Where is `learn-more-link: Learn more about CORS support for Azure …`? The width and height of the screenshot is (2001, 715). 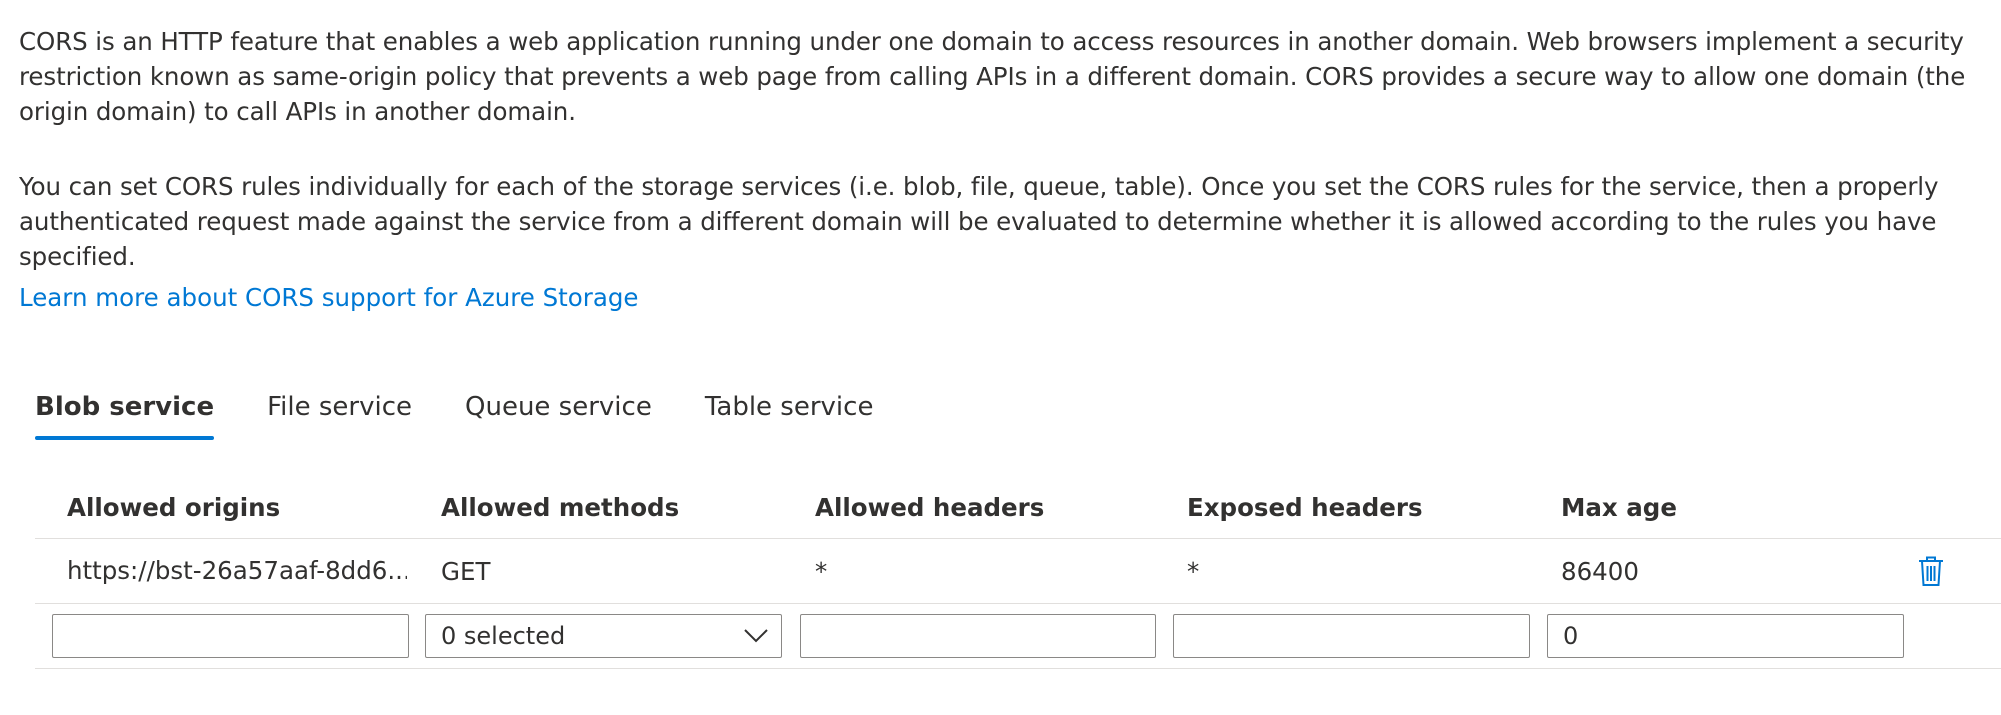
learn-more-link: Learn more about CORS support for Azure … is located at coordinates (328, 297).